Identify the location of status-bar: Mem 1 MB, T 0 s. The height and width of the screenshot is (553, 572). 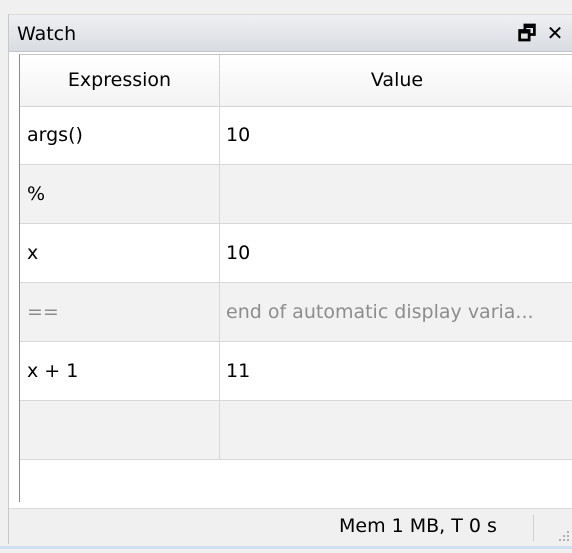
(290, 526).